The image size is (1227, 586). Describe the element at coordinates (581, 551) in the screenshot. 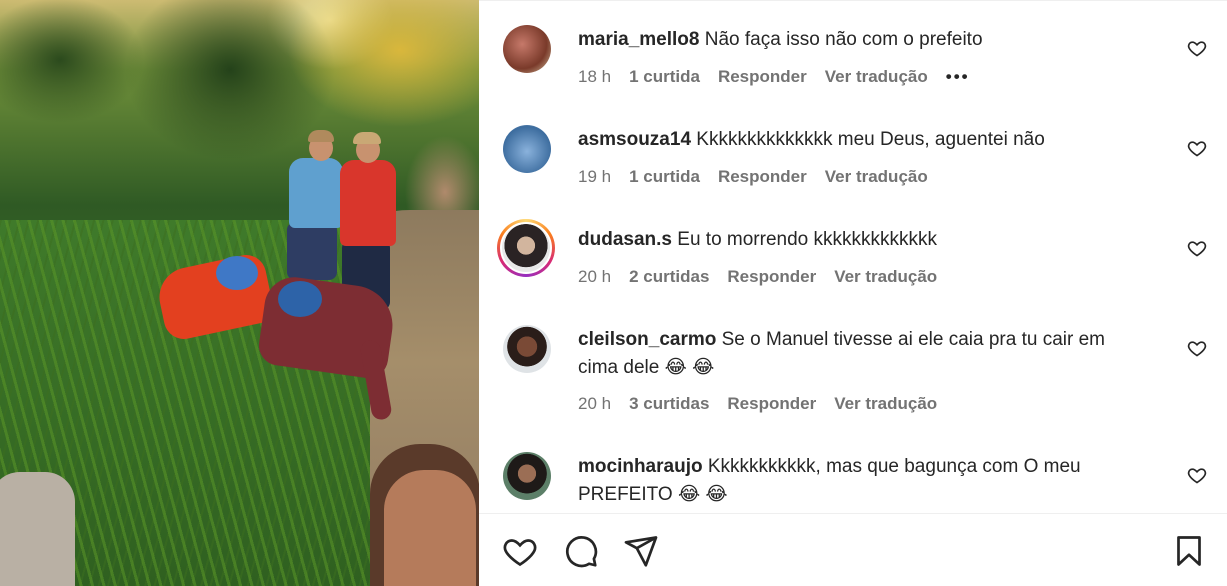

I see `comment-icon` at that location.